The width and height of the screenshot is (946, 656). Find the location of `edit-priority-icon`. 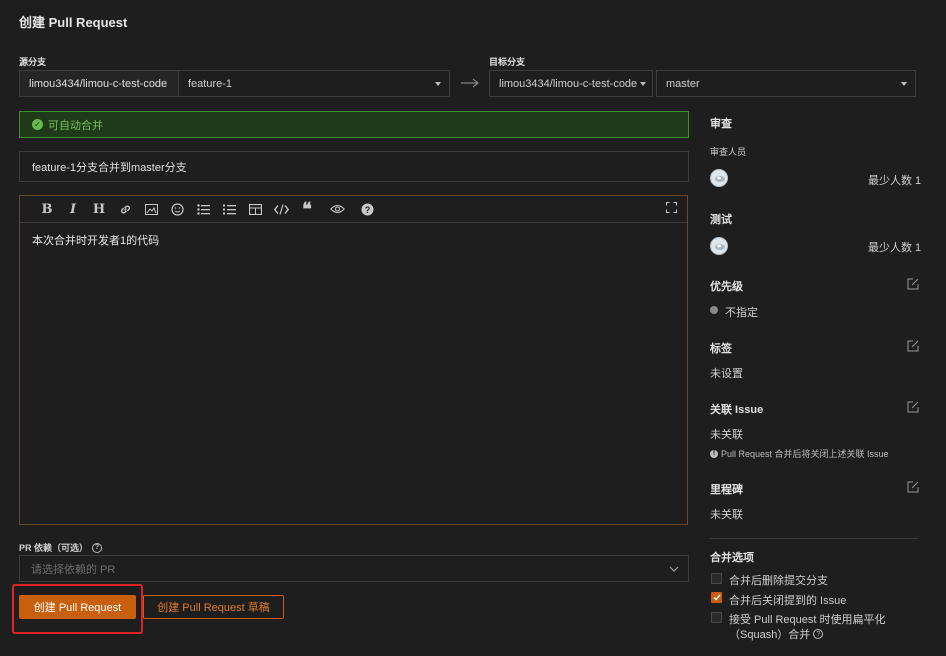

edit-priority-icon is located at coordinates (913, 285).